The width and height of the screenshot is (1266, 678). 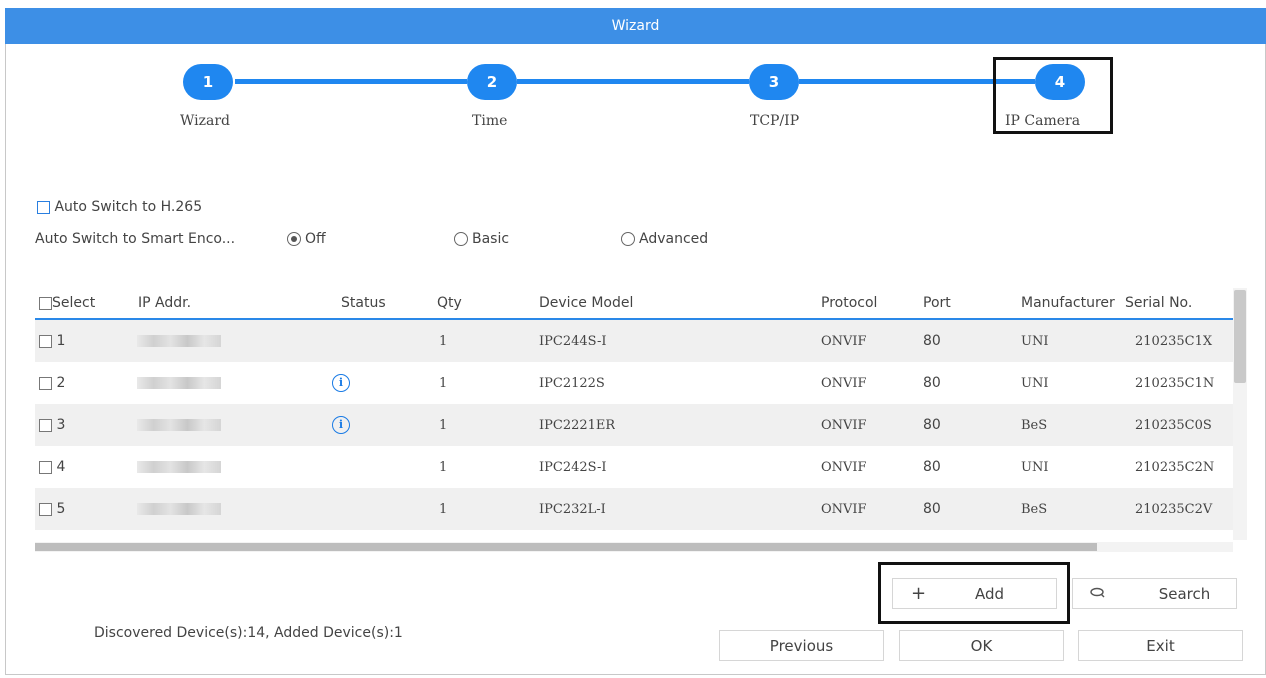 I want to click on radio-advanced: Advanced, so click(x=664, y=239).